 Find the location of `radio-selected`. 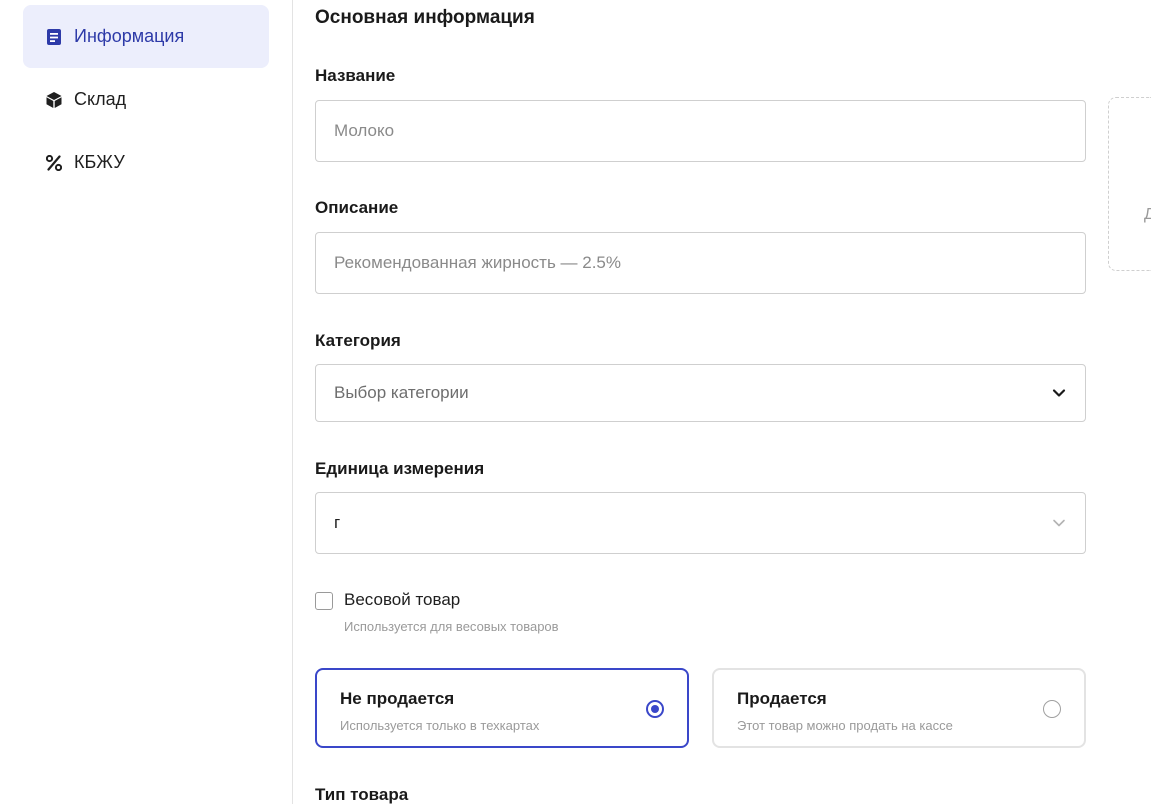

radio-selected is located at coordinates (655, 709).